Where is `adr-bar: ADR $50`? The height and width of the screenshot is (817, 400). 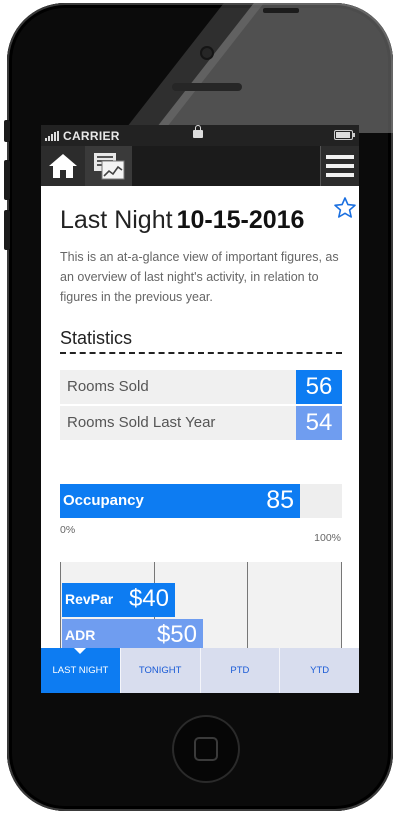
adr-bar: ADR $50 is located at coordinates (132, 633).